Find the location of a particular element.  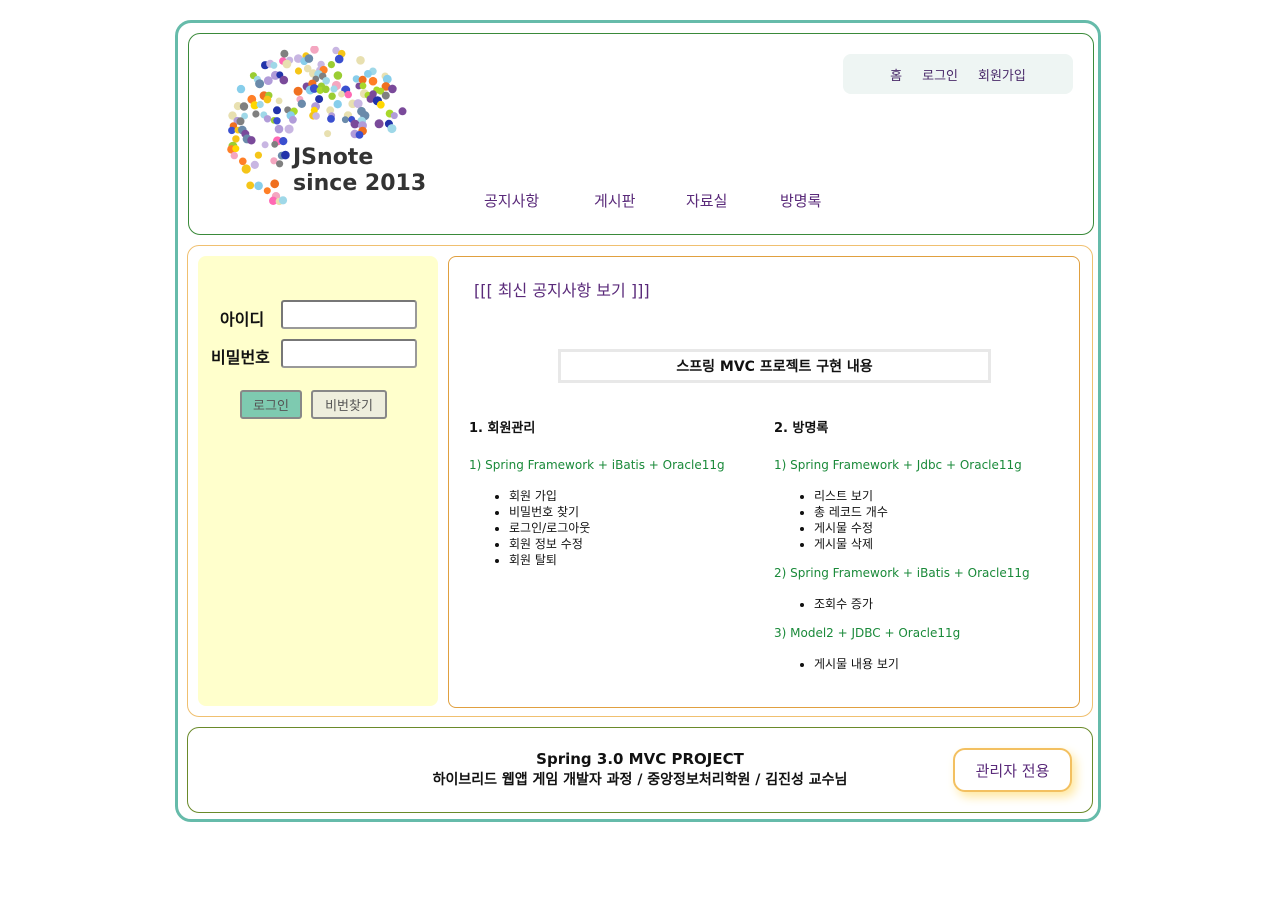

id-label: 아이디 is located at coordinates (242, 319).